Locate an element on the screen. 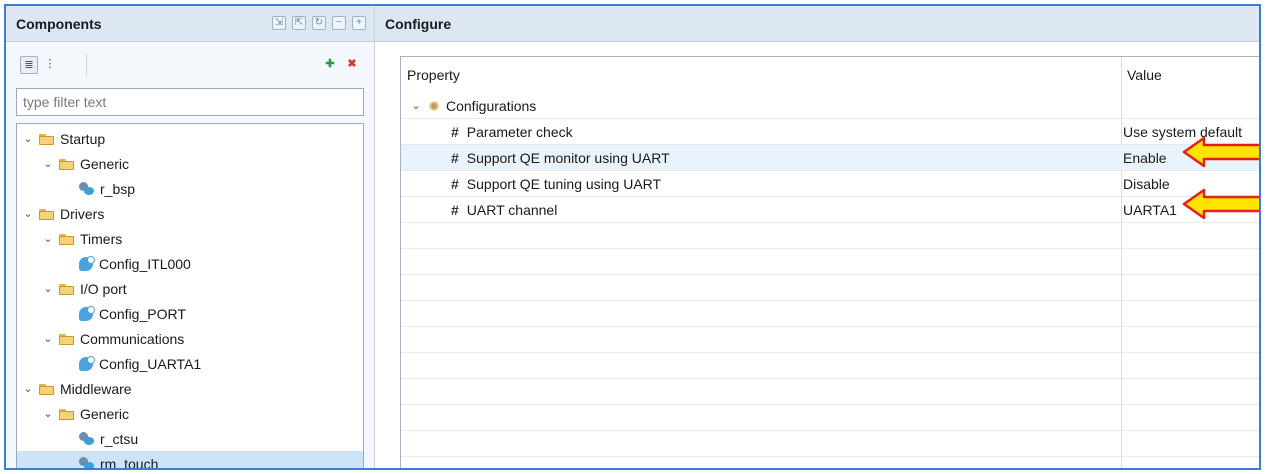 The height and width of the screenshot is (474, 1267). property-value: Disable is located at coordinates (1146, 183).